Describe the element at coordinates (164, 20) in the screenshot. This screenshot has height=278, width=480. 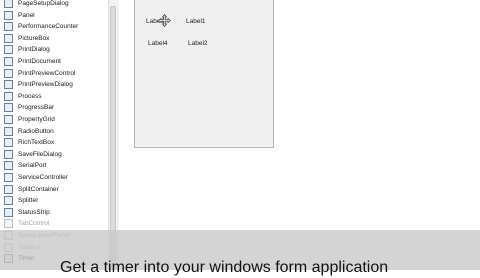
I see `move-handle-icon` at that location.